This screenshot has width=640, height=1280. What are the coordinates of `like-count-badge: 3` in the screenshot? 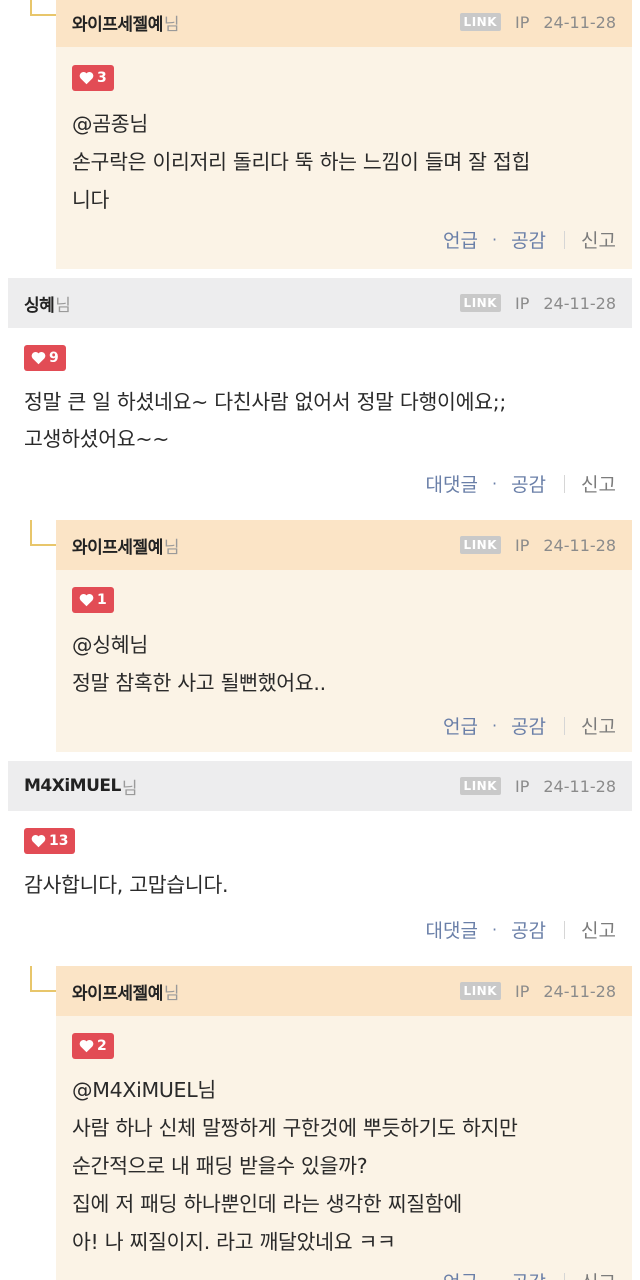 It's located at (93, 78).